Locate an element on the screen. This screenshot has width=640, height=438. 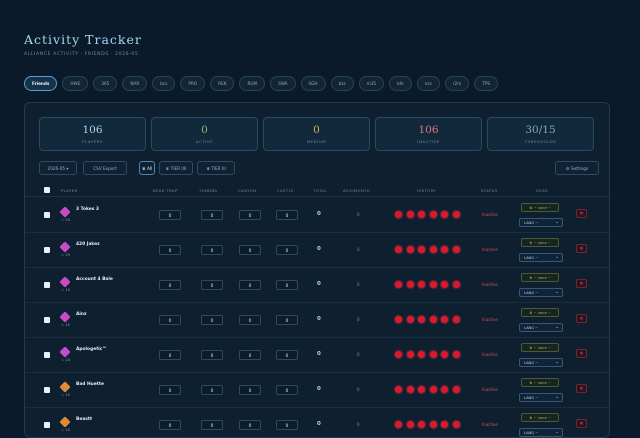
tab-bcs: bcs is located at coordinates (164, 83).